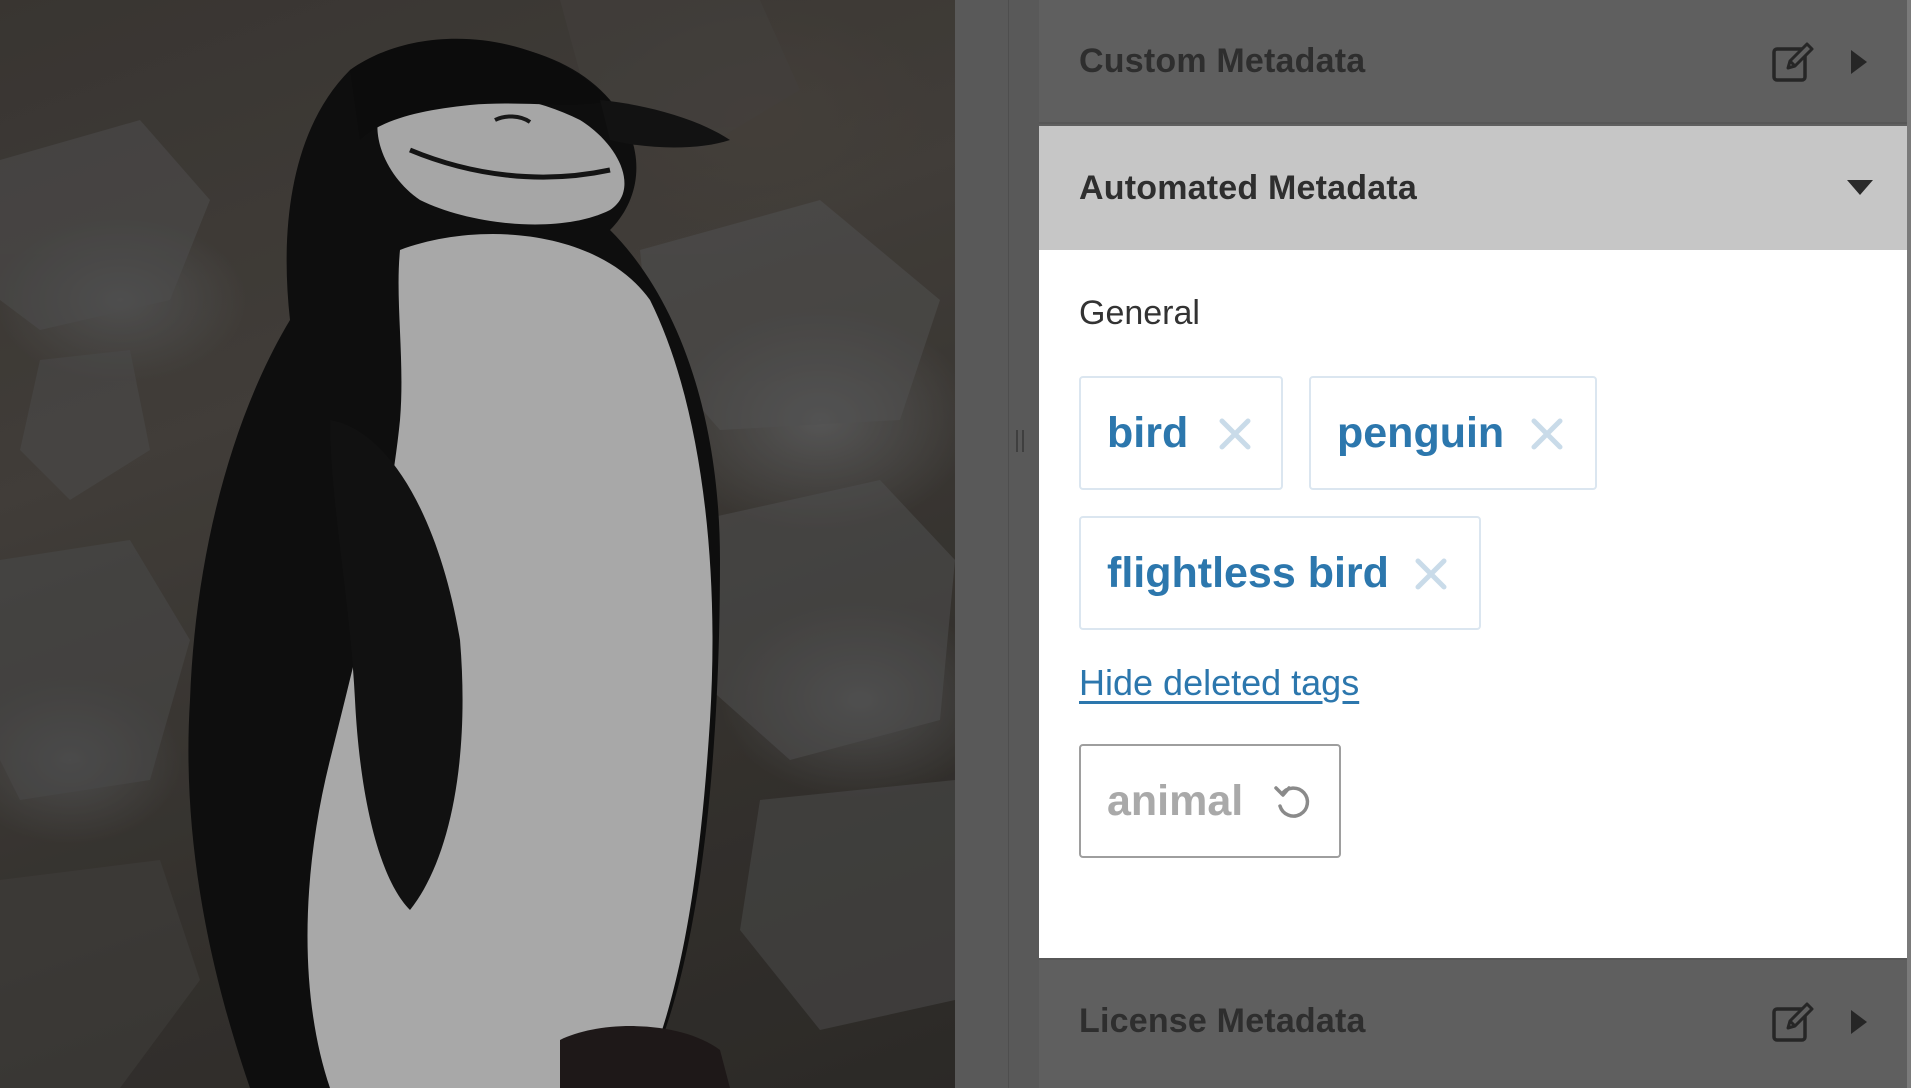 The height and width of the screenshot is (1088, 1911). Describe the element at coordinates (1293, 802) in the screenshot. I see `restore-icon` at that location.